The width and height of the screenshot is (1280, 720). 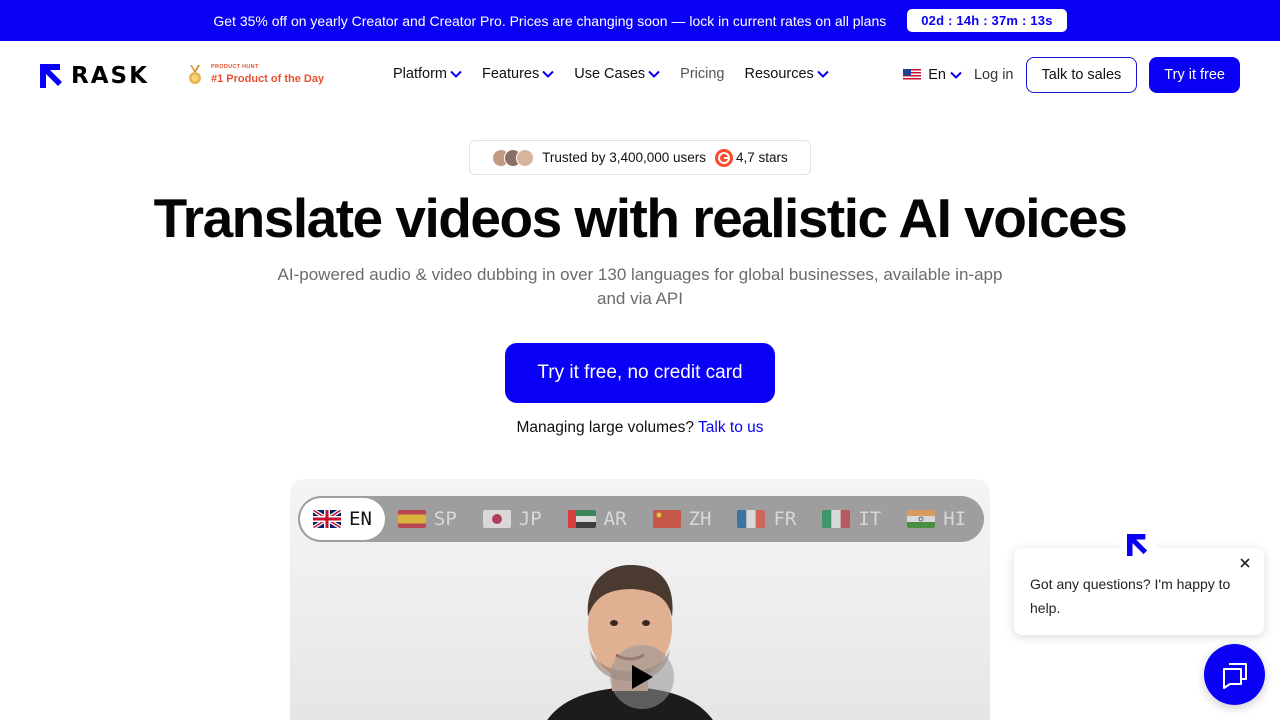 What do you see at coordinates (640, 373) in the screenshot?
I see `try-free-no-card-button: Try it free, no credit card` at bounding box center [640, 373].